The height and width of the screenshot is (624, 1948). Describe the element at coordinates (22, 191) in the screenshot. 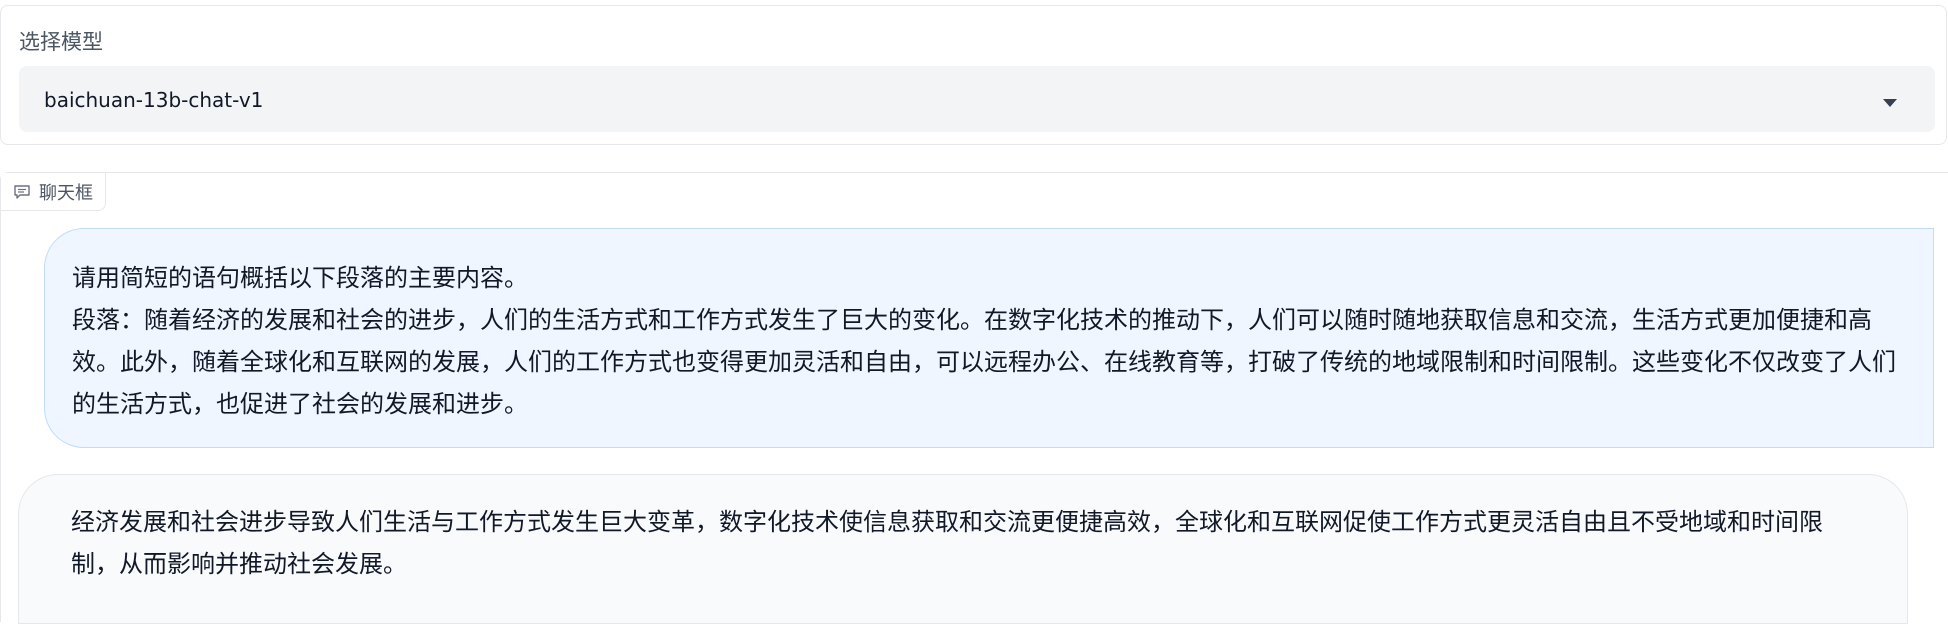

I see `chat-bubble-icon` at that location.